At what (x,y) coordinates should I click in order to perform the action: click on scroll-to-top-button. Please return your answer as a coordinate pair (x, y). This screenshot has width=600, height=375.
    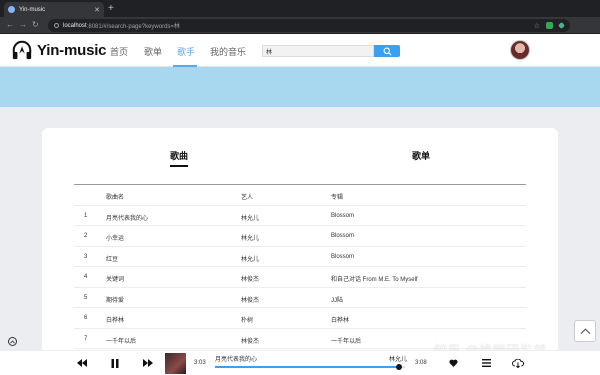
    Looking at the image, I should click on (585, 331).